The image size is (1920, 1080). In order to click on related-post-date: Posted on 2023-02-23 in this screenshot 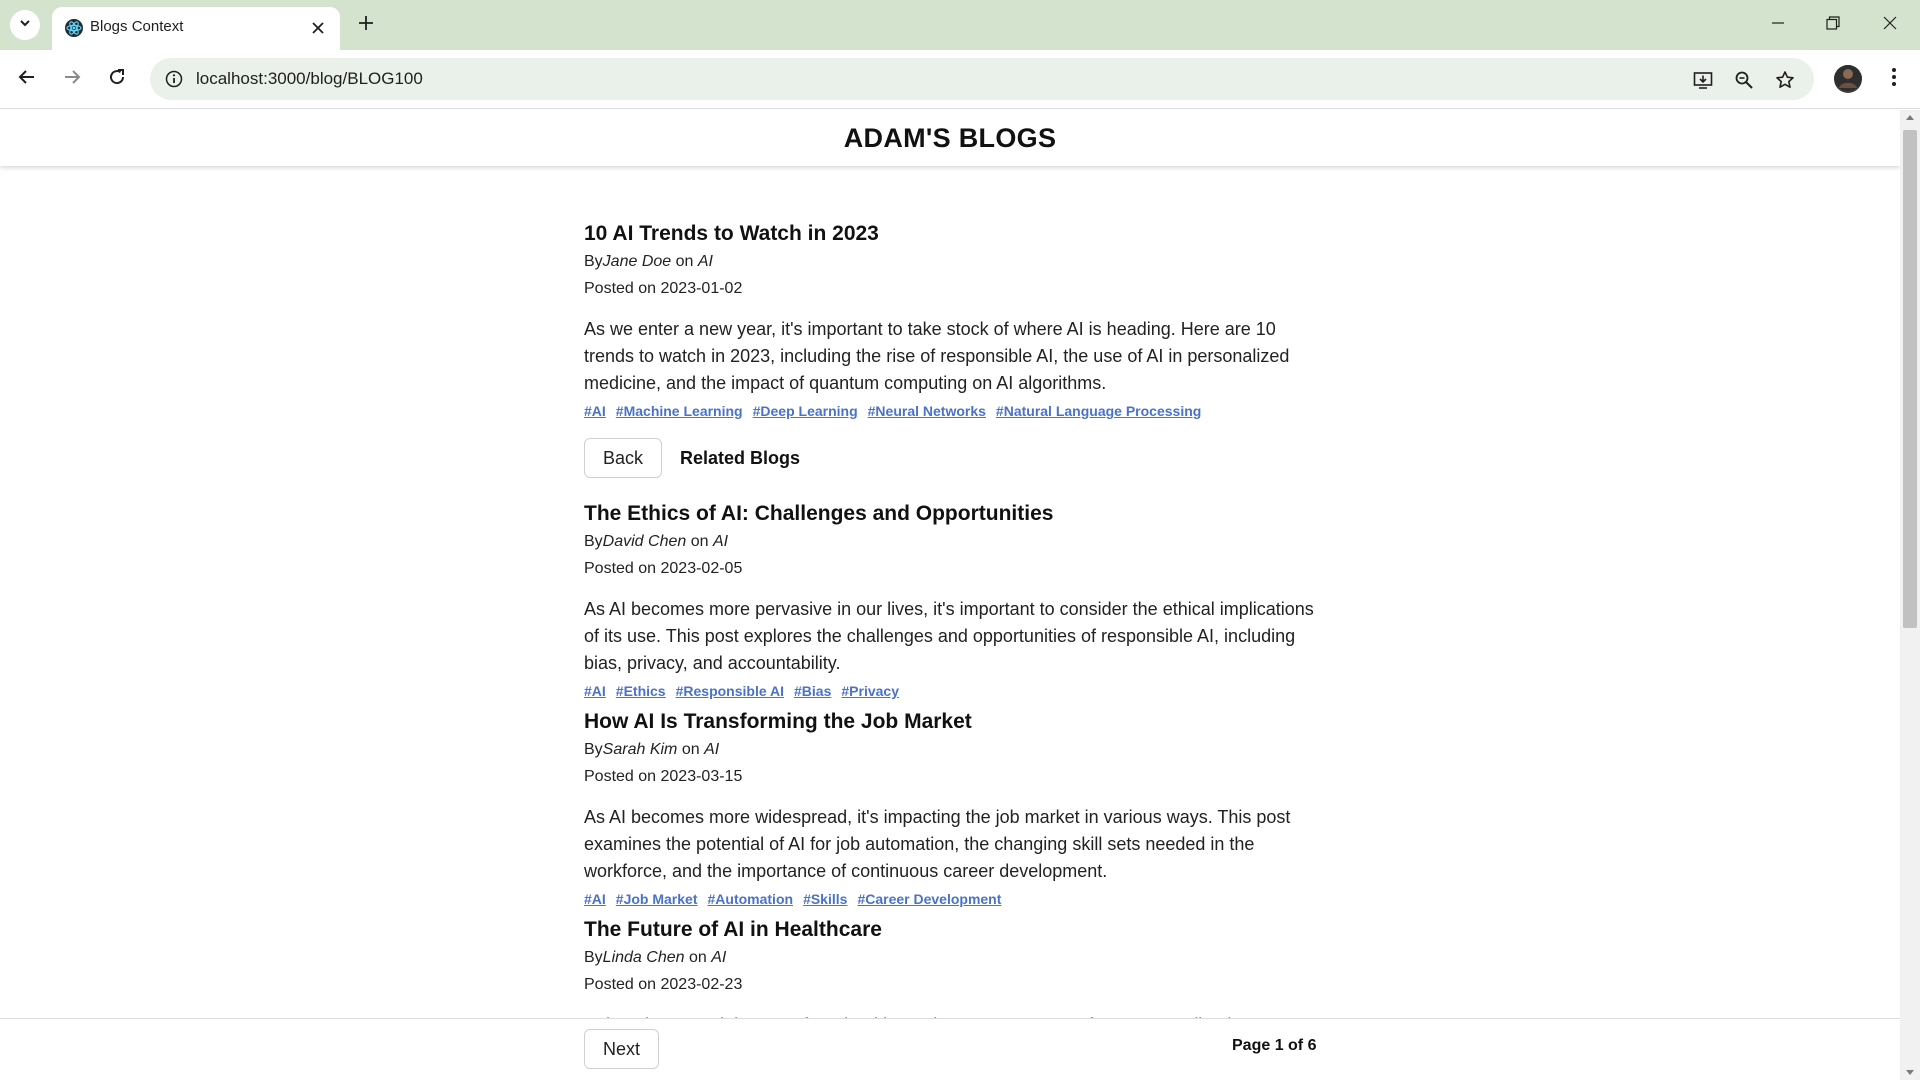, I will do `click(663, 984)`.